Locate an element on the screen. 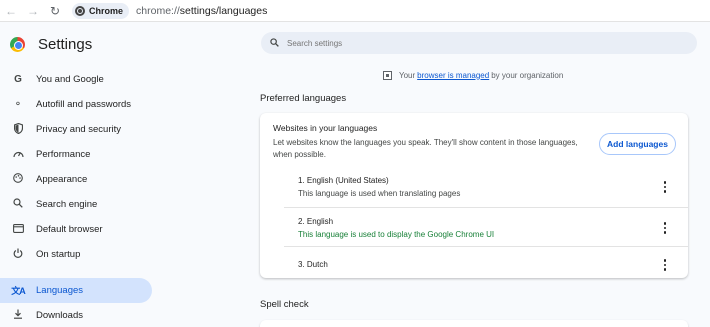 This screenshot has height=327, width=710. language-name: 3. Dutch is located at coordinates (313, 264).